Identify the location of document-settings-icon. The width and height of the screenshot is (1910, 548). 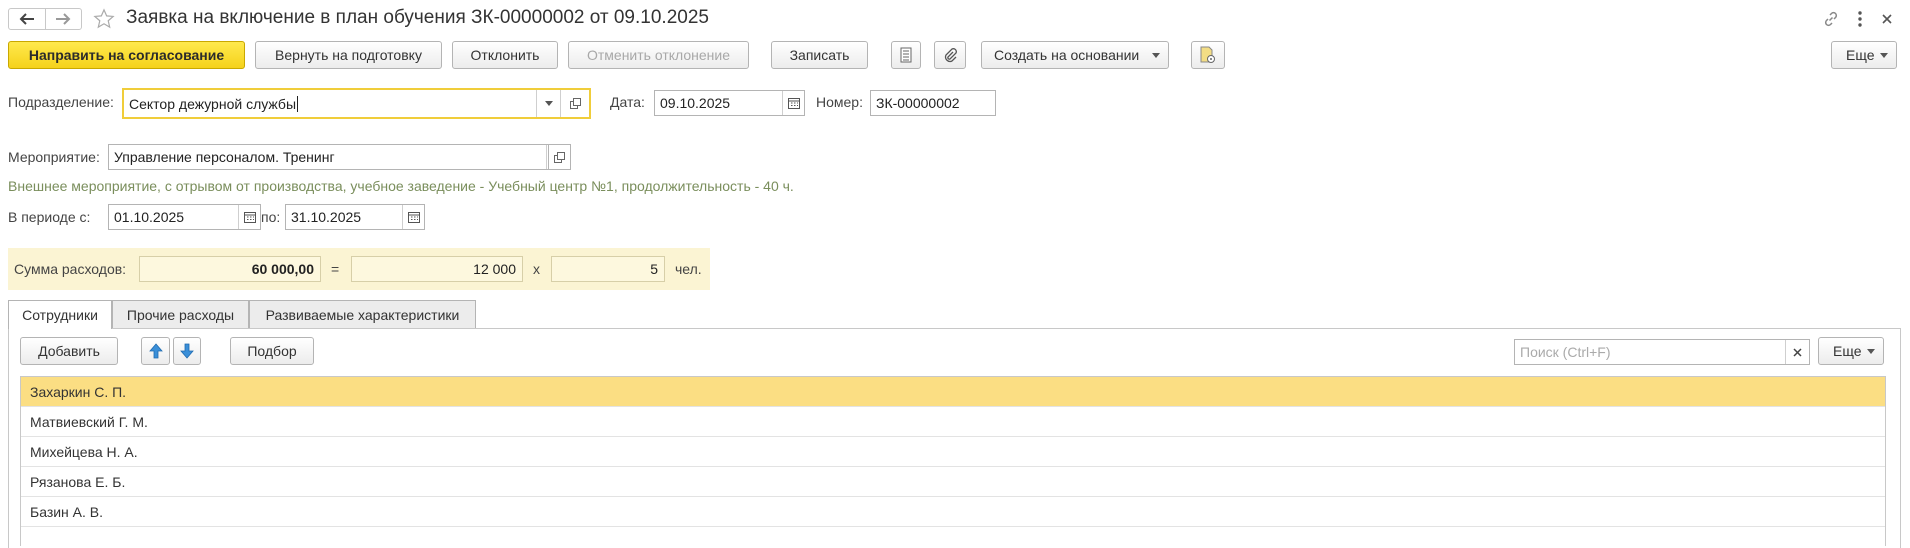
(1207, 54).